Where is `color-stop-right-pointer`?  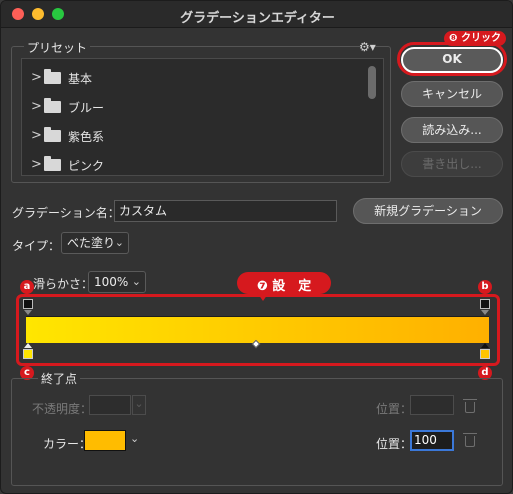
color-stop-right-pointer is located at coordinates (485, 345).